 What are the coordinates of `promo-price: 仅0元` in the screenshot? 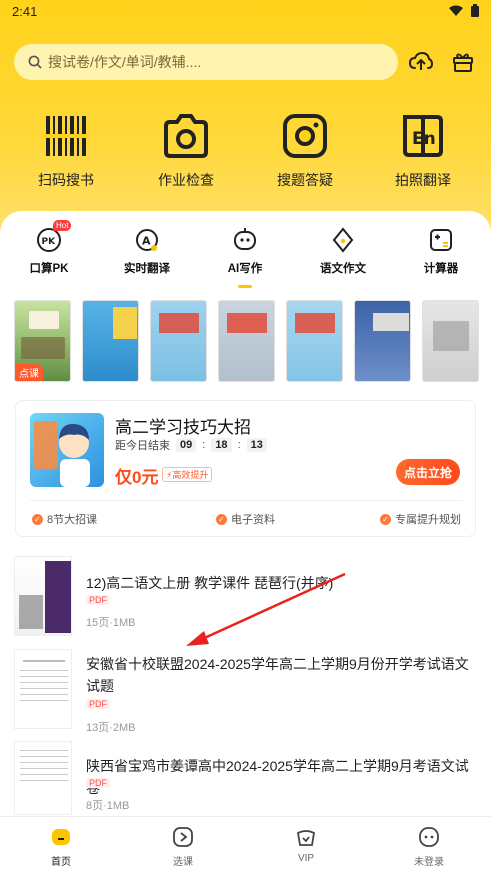 It's located at (137, 477).